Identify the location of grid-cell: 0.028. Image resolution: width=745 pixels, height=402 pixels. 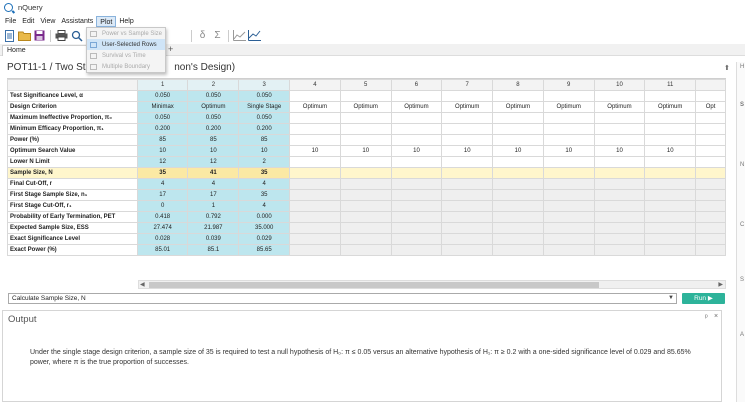
(162, 239).